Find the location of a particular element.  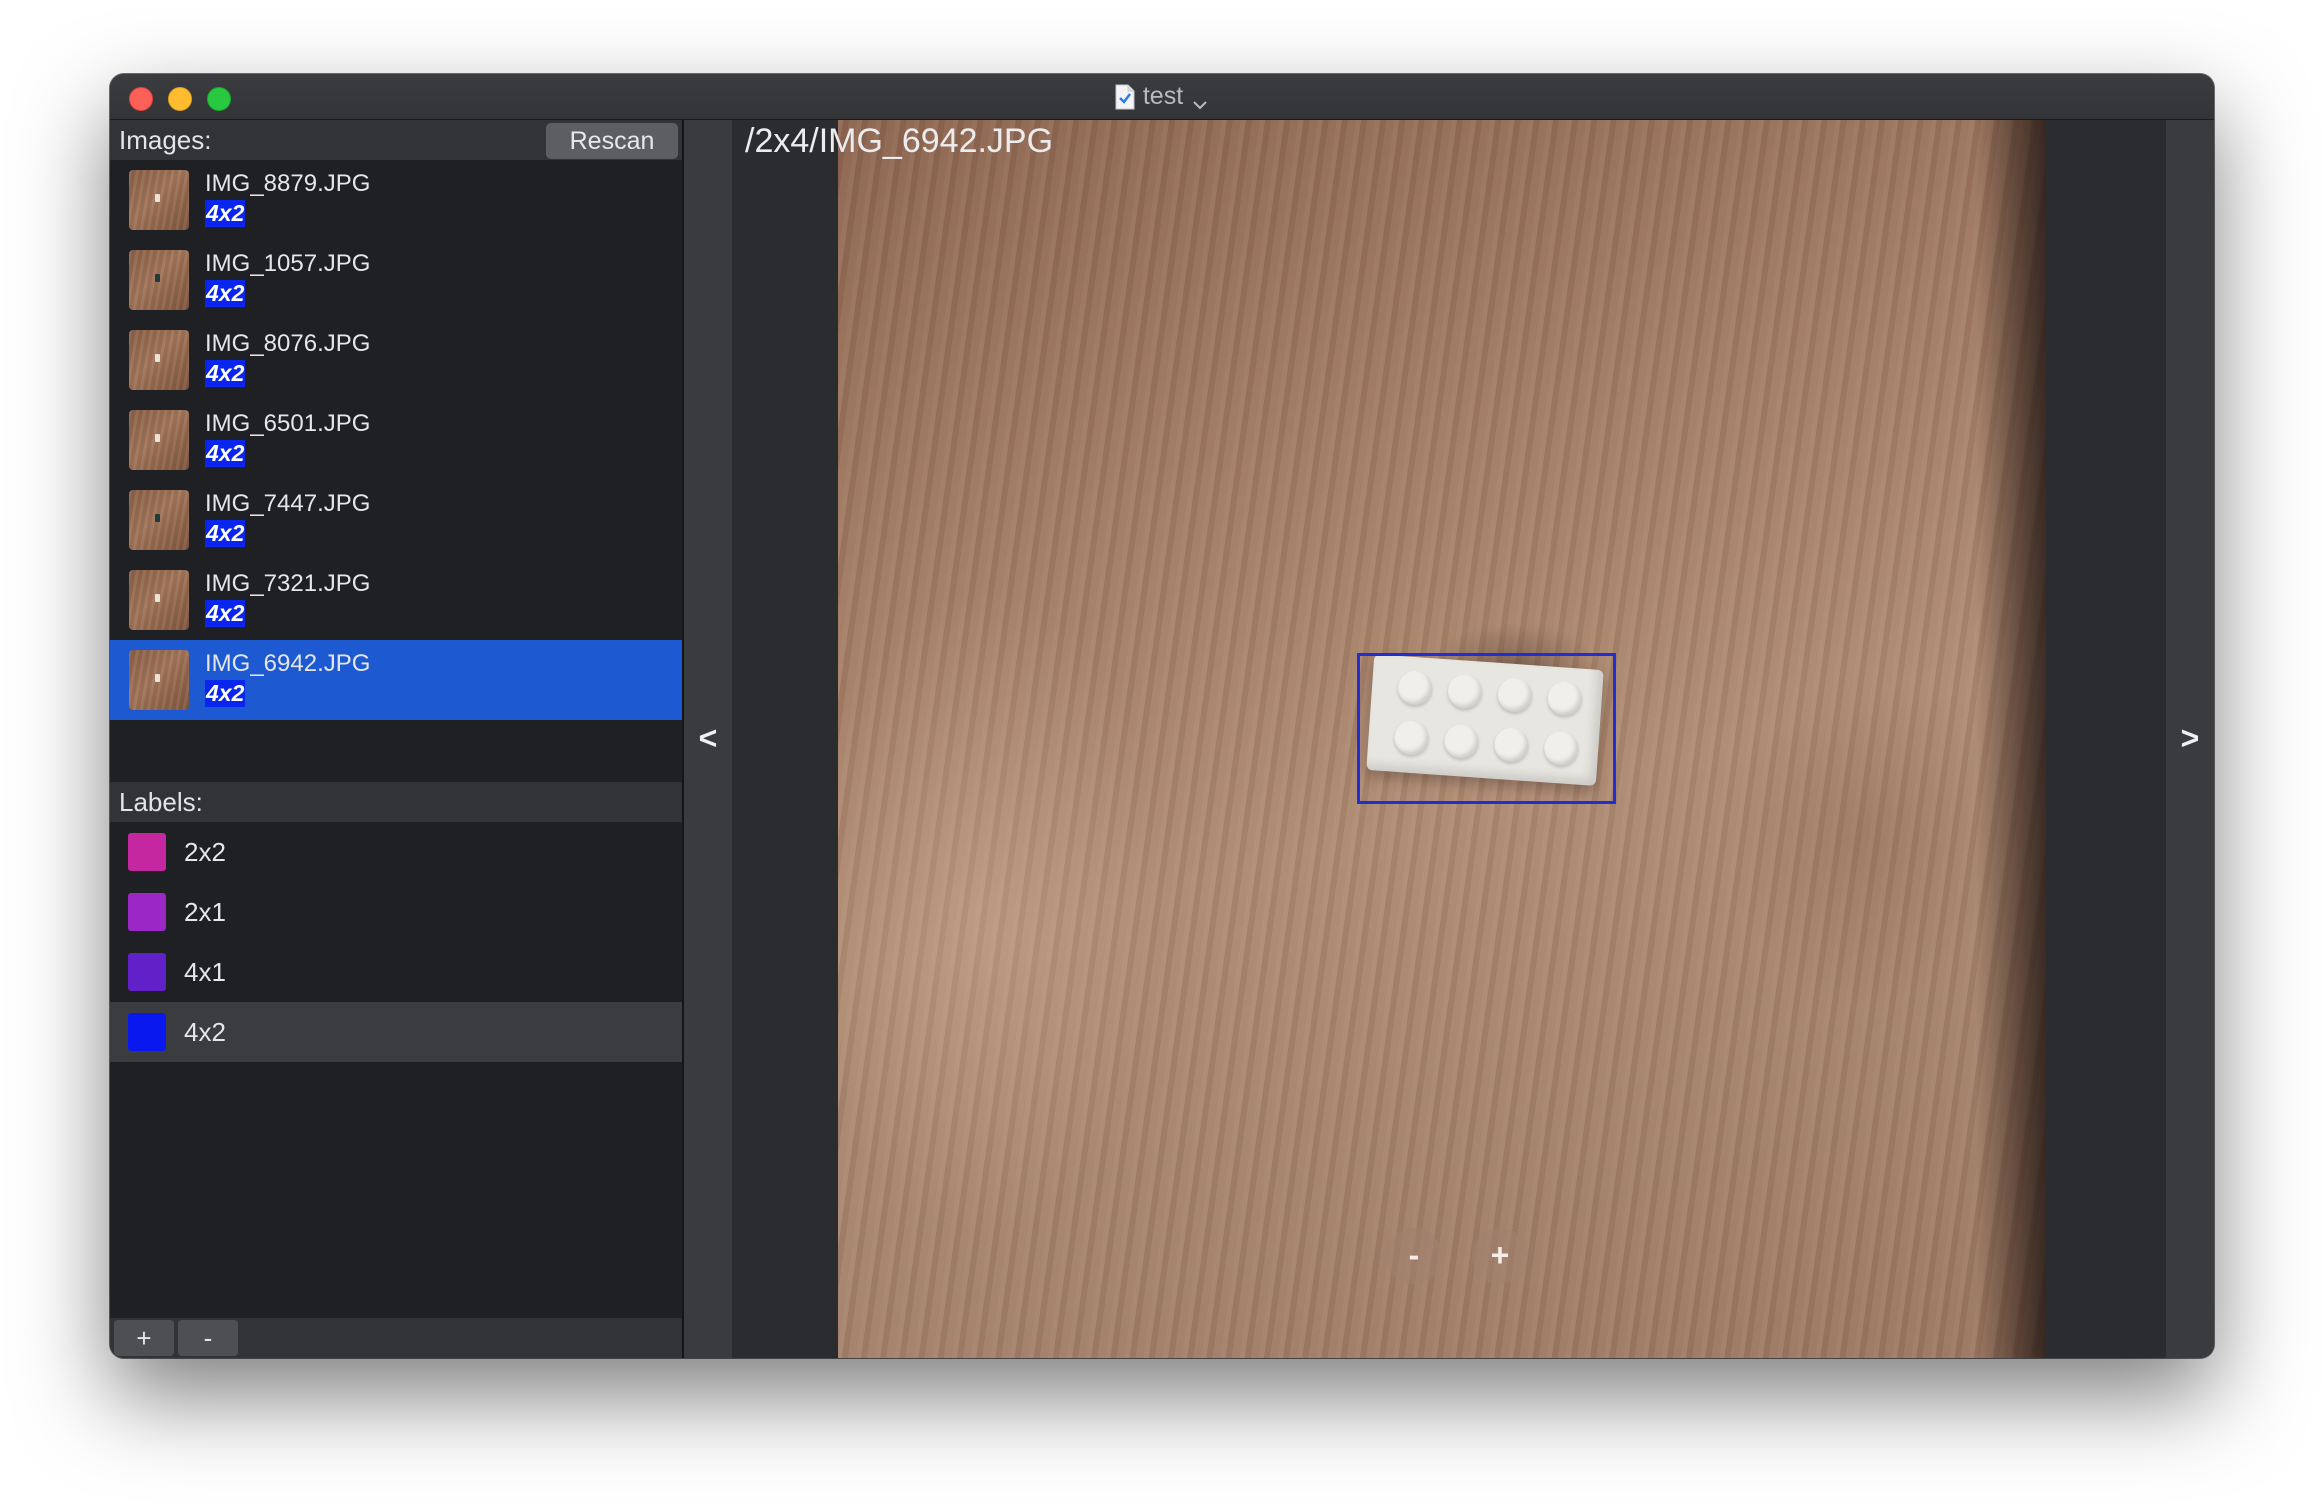

image-filename: IMG_8879.JPG is located at coordinates (288, 183).